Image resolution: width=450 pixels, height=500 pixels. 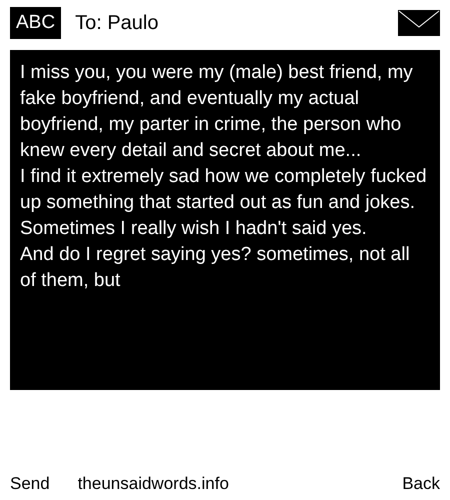 What do you see at coordinates (117, 23) in the screenshot?
I see `recipient-label: To: Paulo` at bounding box center [117, 23].